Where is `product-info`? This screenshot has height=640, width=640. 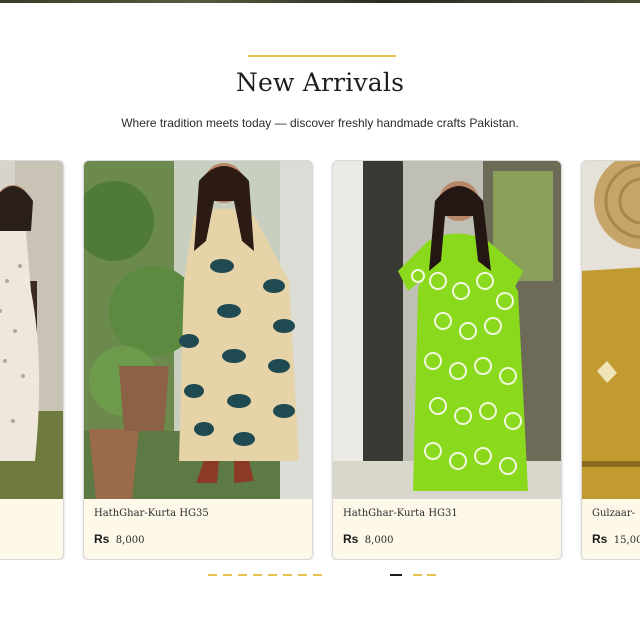 product-info is located at coordinates (31, 529).